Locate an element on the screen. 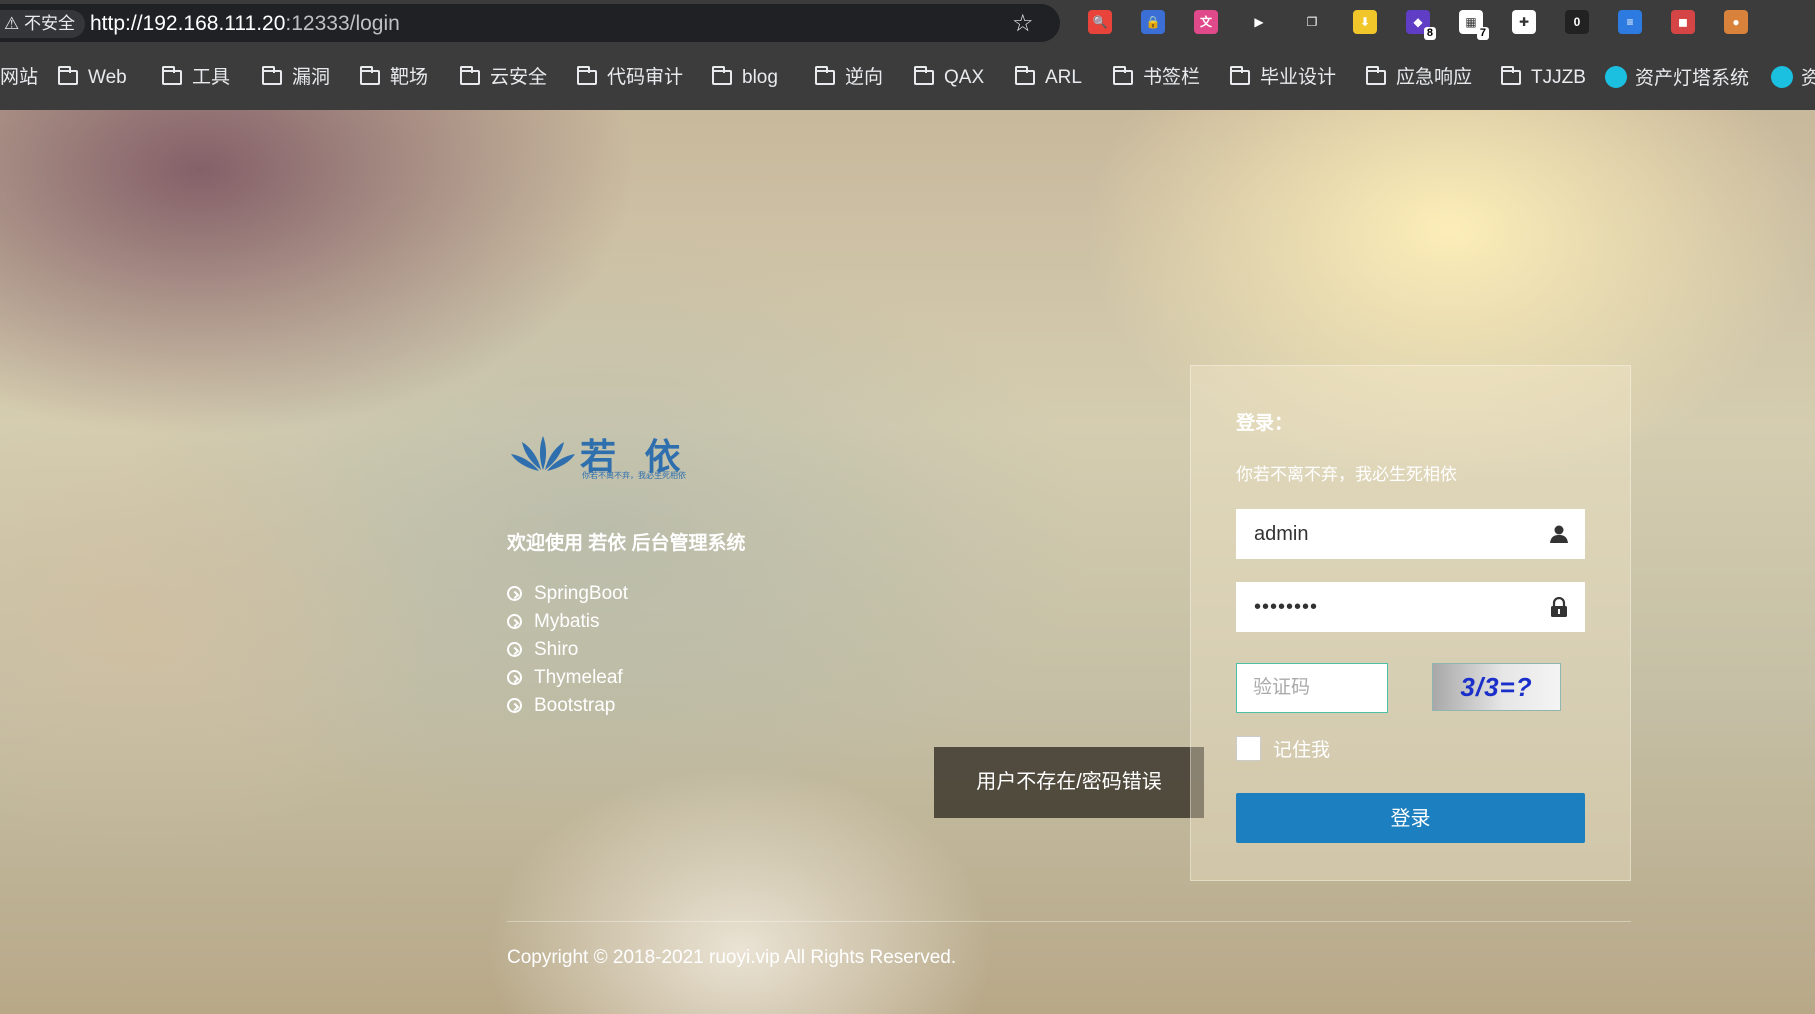  feature-list: SpringBoot Mybatis Shiro Thymeleaf Bootstrap is located at coordinates (567, 650).